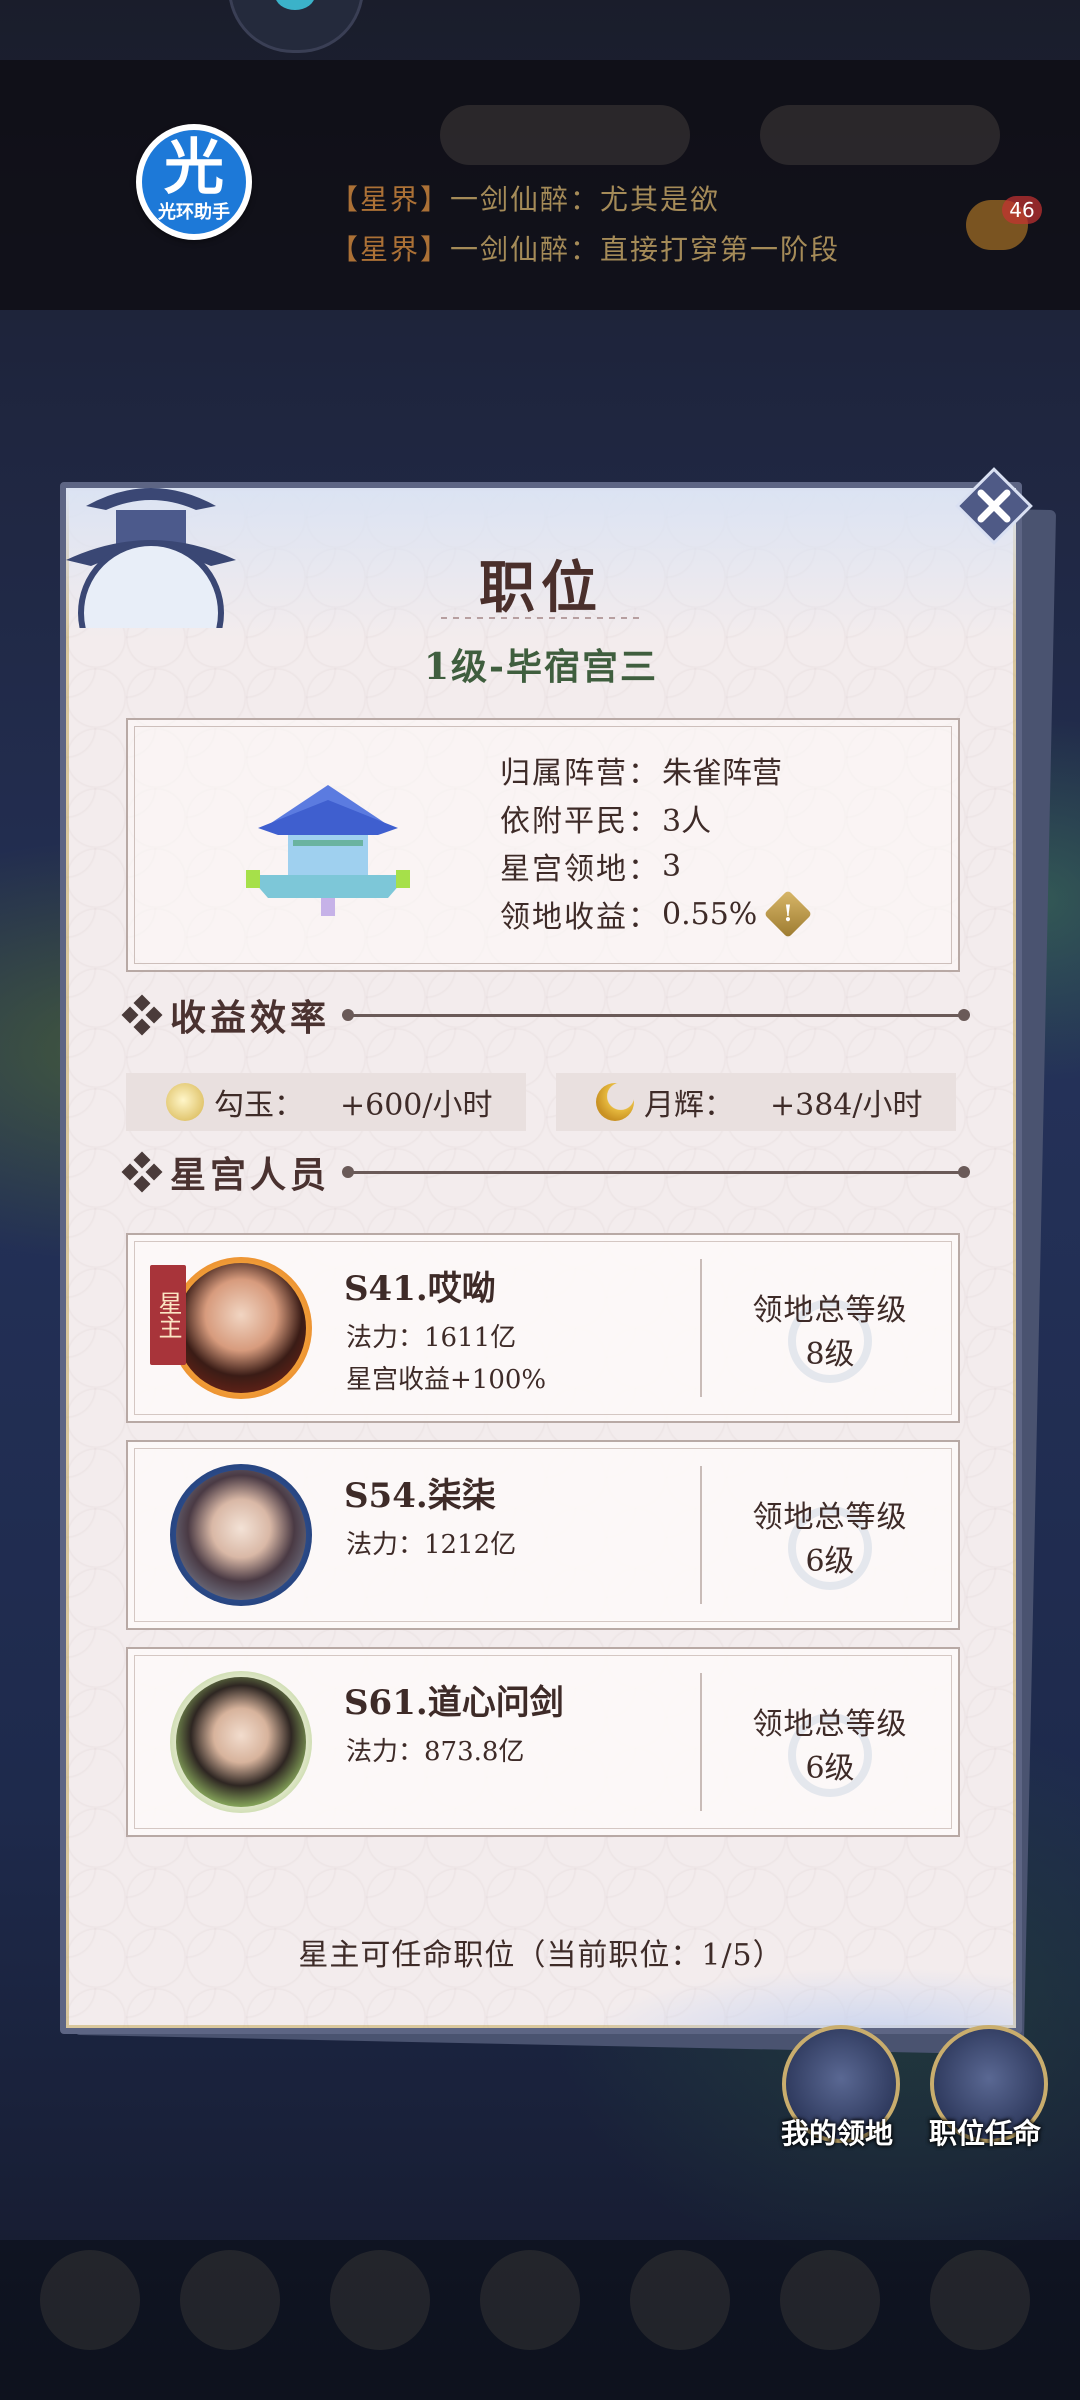 The width and height of the screenshot is (1080, 2400). I want to click on member-power: 法力：1212亿, so click(431, 1545).